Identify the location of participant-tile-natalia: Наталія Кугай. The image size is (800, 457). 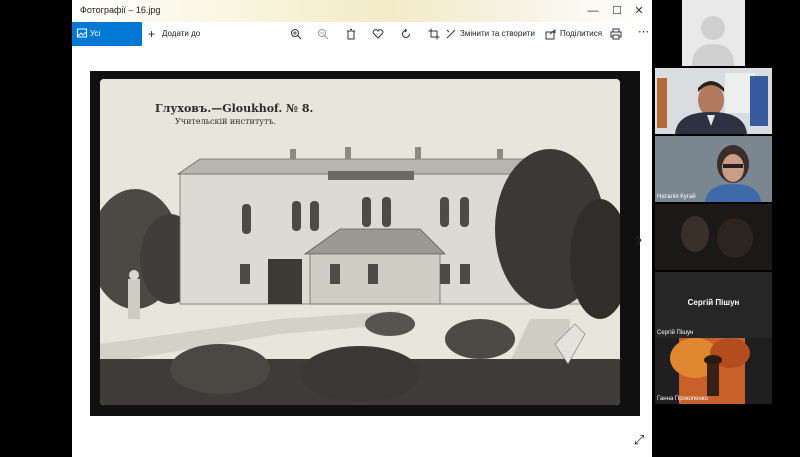
(713, 169).